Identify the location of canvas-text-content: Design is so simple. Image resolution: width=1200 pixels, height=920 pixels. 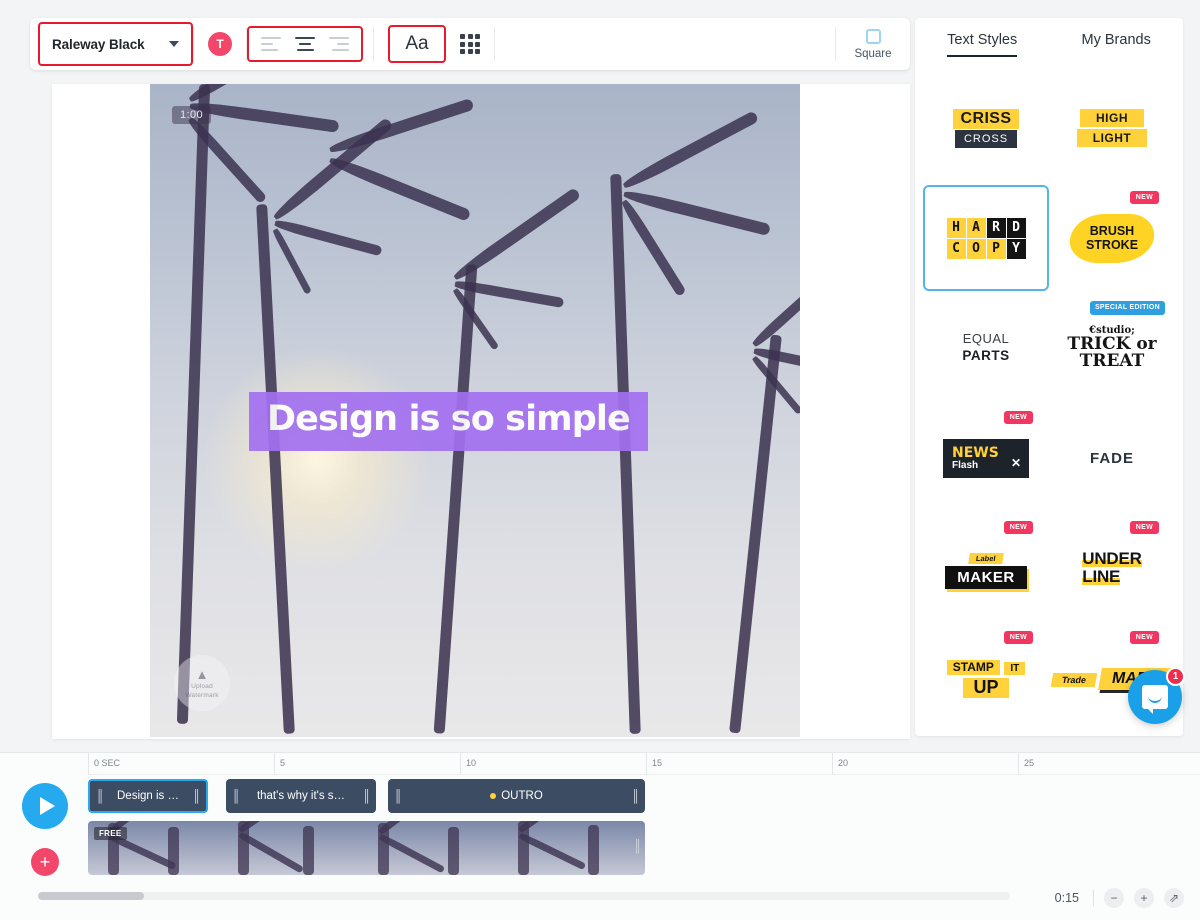
(449, 419).